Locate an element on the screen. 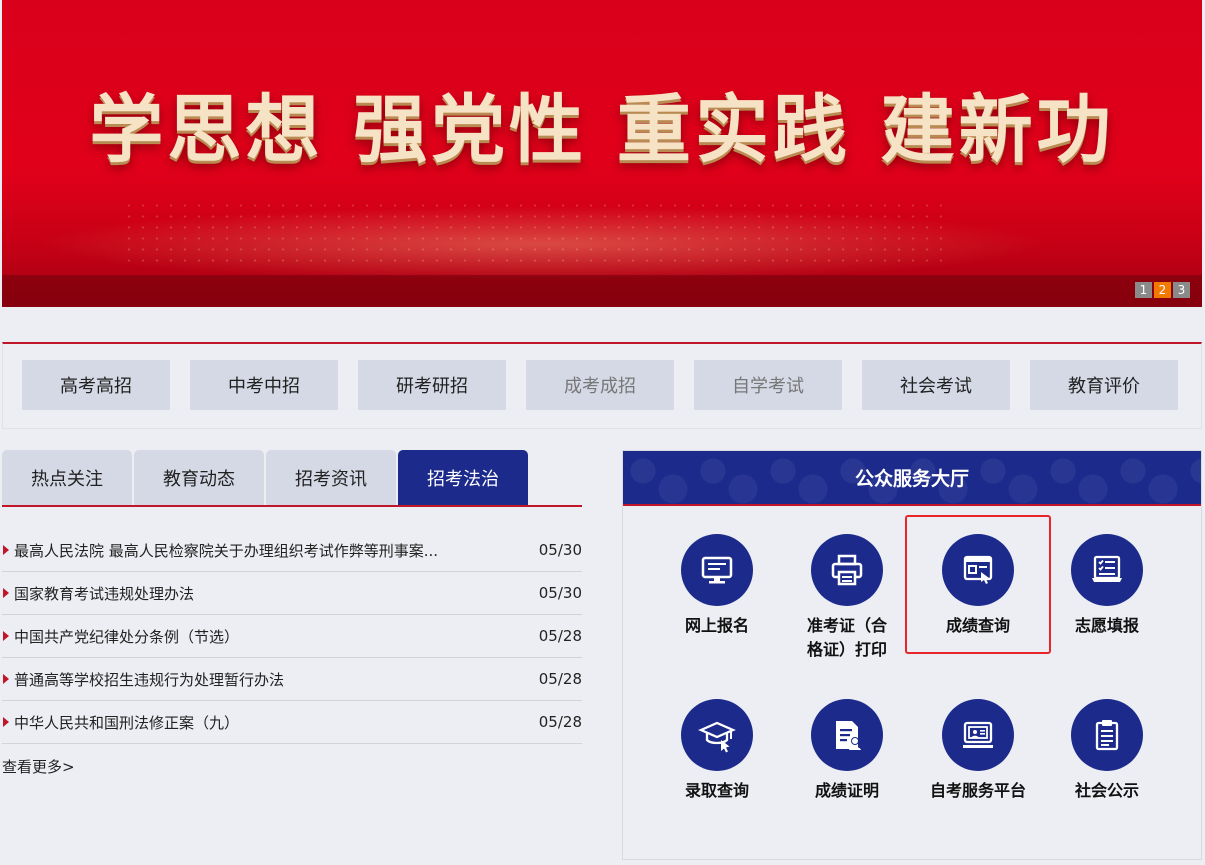  news-title: 普通高等学校招生违规行为处理暂行办法 is located at coordinates (268, 679).